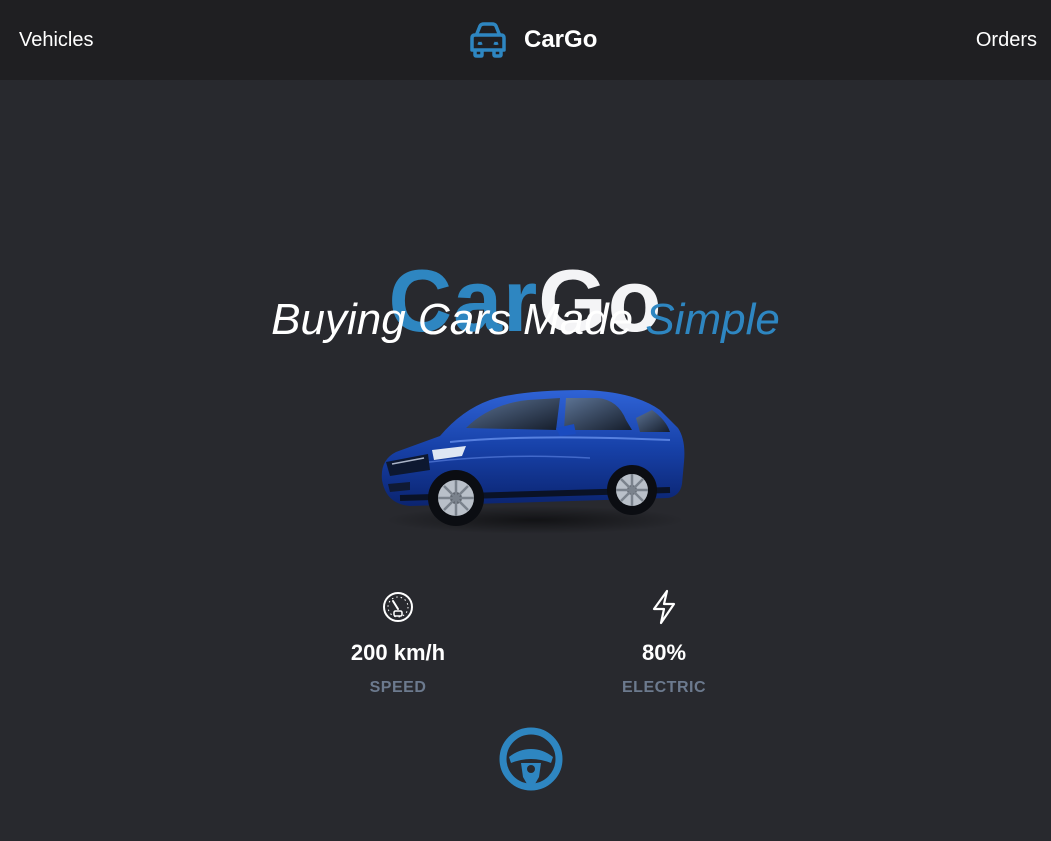  I want to click on brand-home-link: CarGo, so click(531, 40).